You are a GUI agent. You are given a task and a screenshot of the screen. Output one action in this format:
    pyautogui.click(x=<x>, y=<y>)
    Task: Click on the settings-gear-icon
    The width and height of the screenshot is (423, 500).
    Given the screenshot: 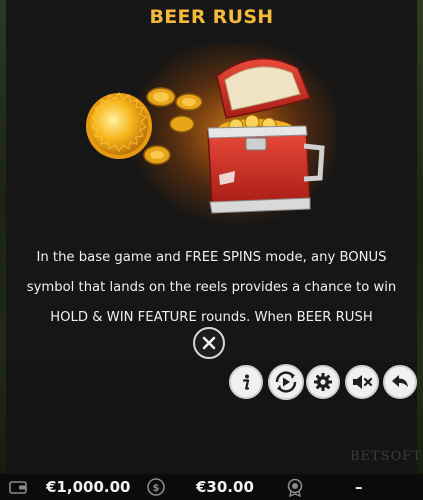 What is the action you would take?
    pyautogui.click(x=323, y=382)
    